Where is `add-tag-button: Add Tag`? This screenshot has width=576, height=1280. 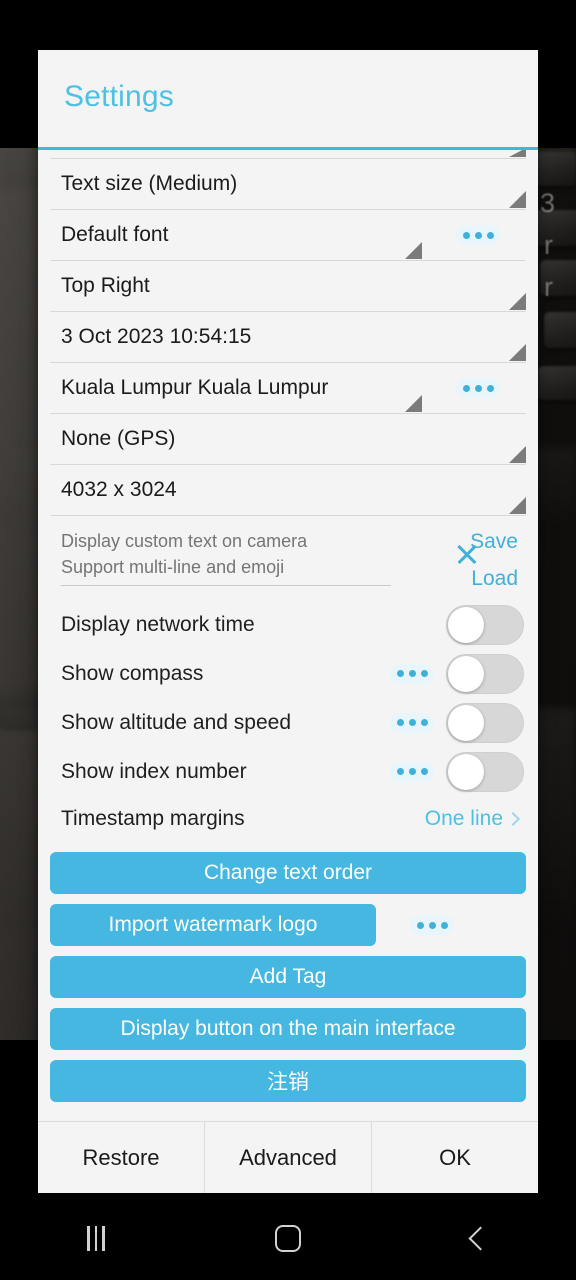
add-tag-button: Add Tag is located at coordinates (288, 977).